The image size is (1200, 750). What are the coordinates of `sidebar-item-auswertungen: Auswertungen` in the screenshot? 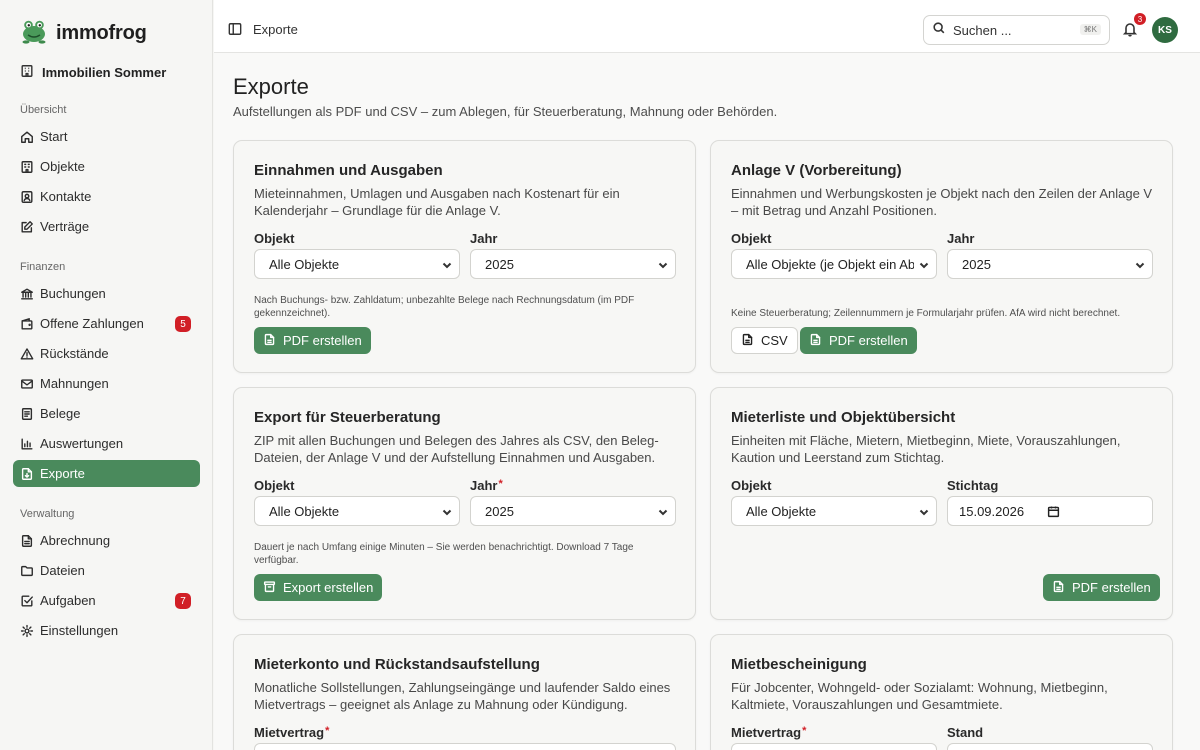 It's located at (106, 443).